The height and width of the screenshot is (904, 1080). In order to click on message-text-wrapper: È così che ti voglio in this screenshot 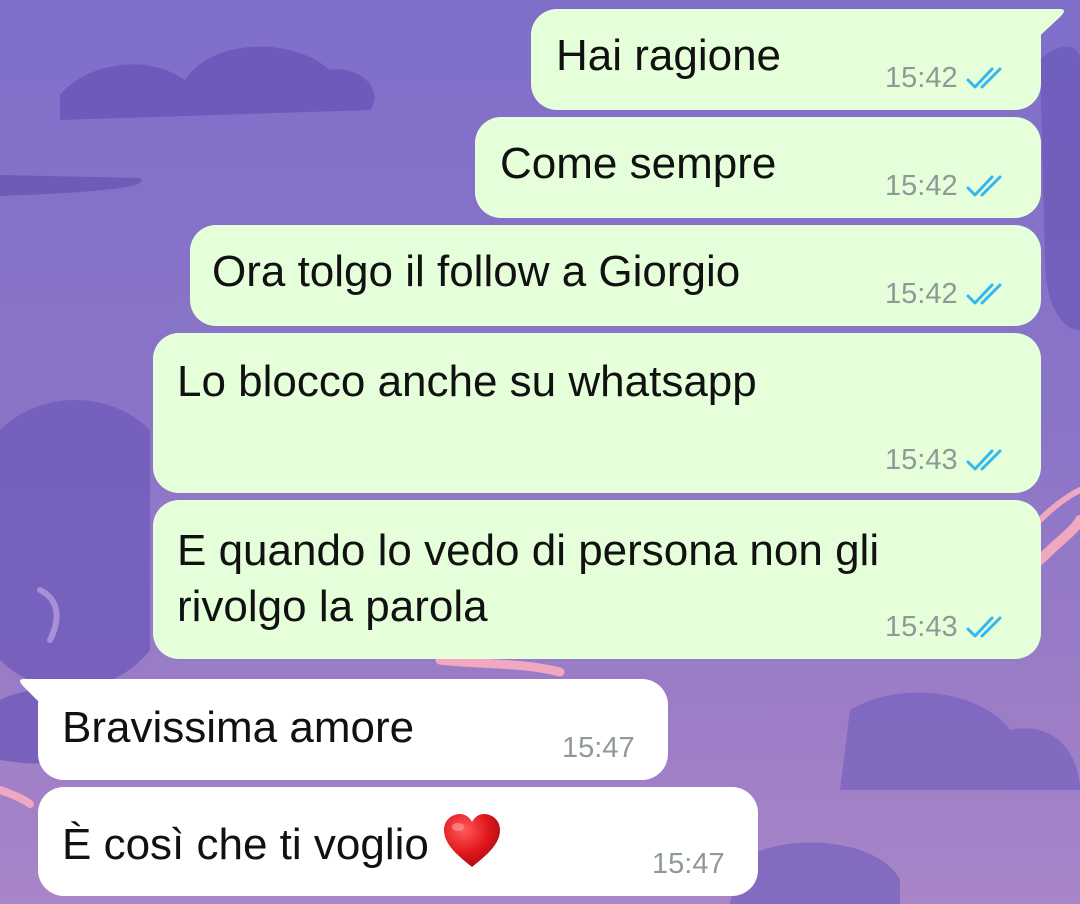, I will do `click(281, 842)`.